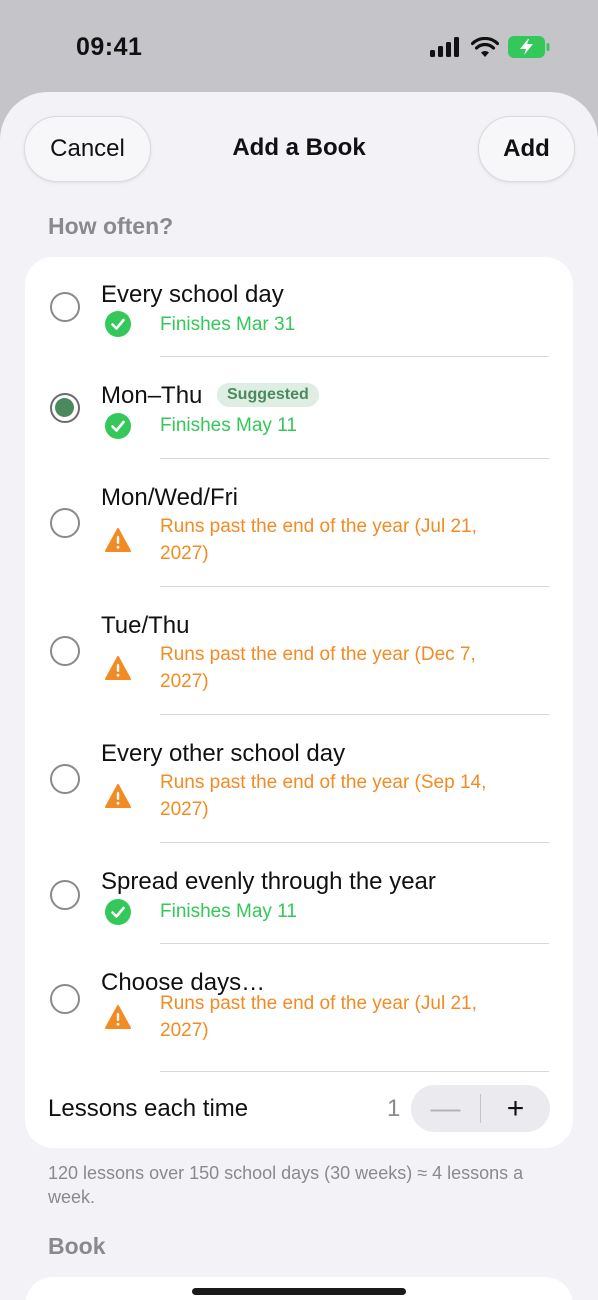 The image size is (598, 1300). I want to click on divider, so click(354, 1071).